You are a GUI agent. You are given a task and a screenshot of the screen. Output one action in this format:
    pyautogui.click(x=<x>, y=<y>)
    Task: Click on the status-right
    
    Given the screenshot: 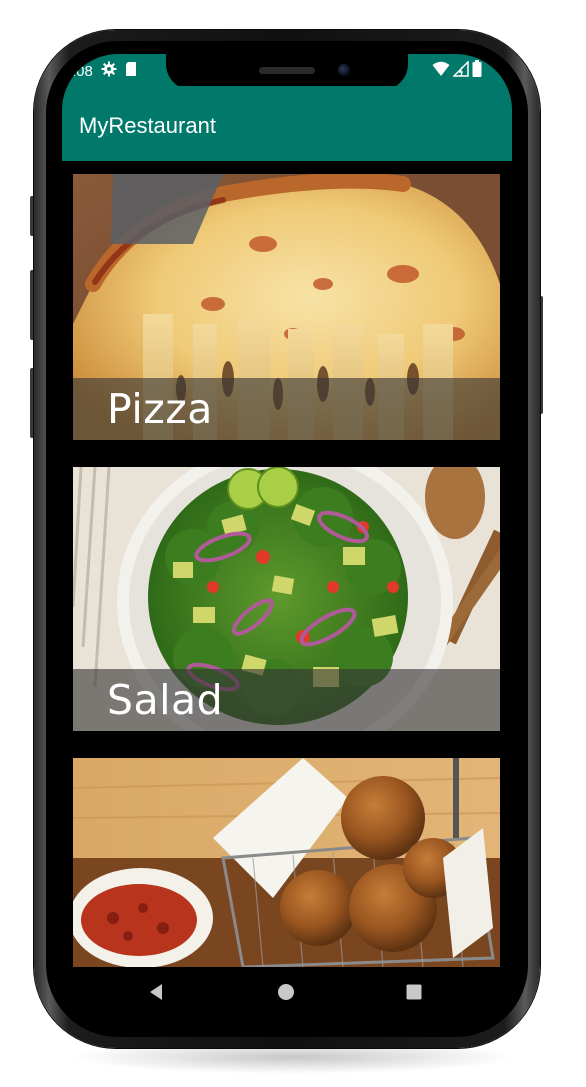 What is the action you would take?
    pyautogui.click(x=457, y=70)
    